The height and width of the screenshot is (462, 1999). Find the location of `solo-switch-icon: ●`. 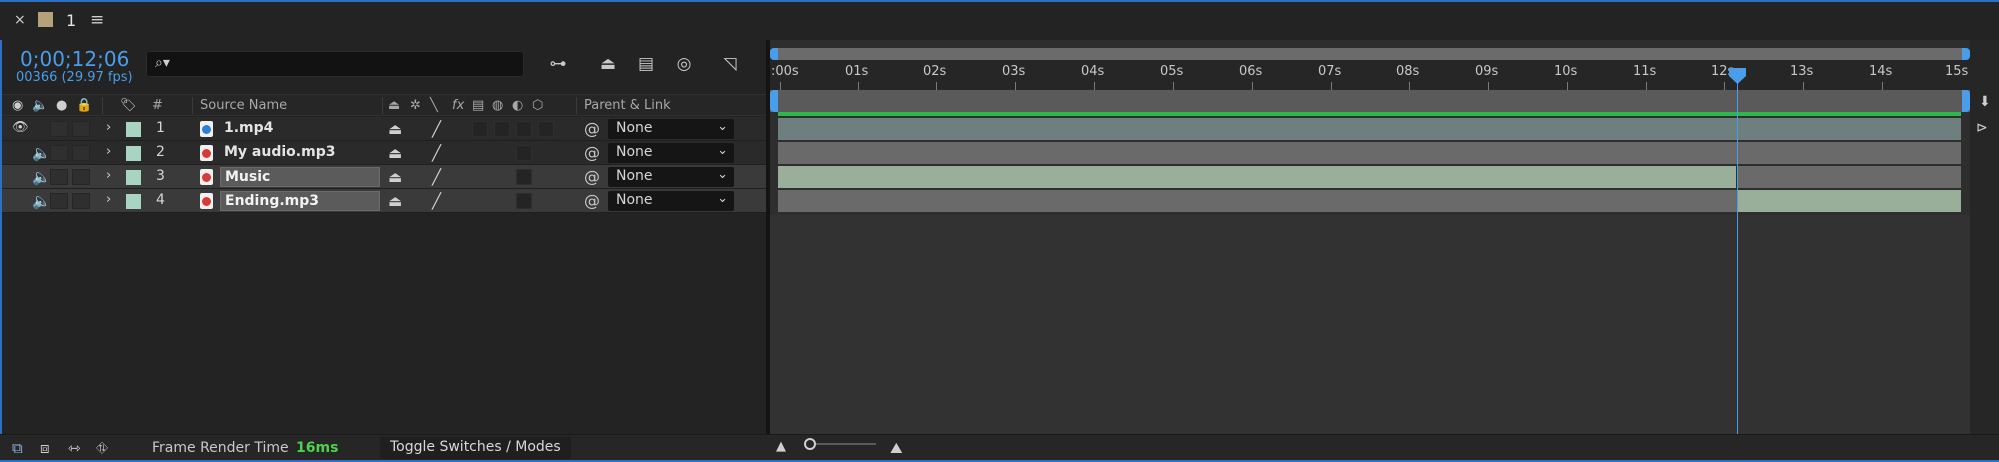

solo-switch-icon: ● is located at coordinates (61, 105).